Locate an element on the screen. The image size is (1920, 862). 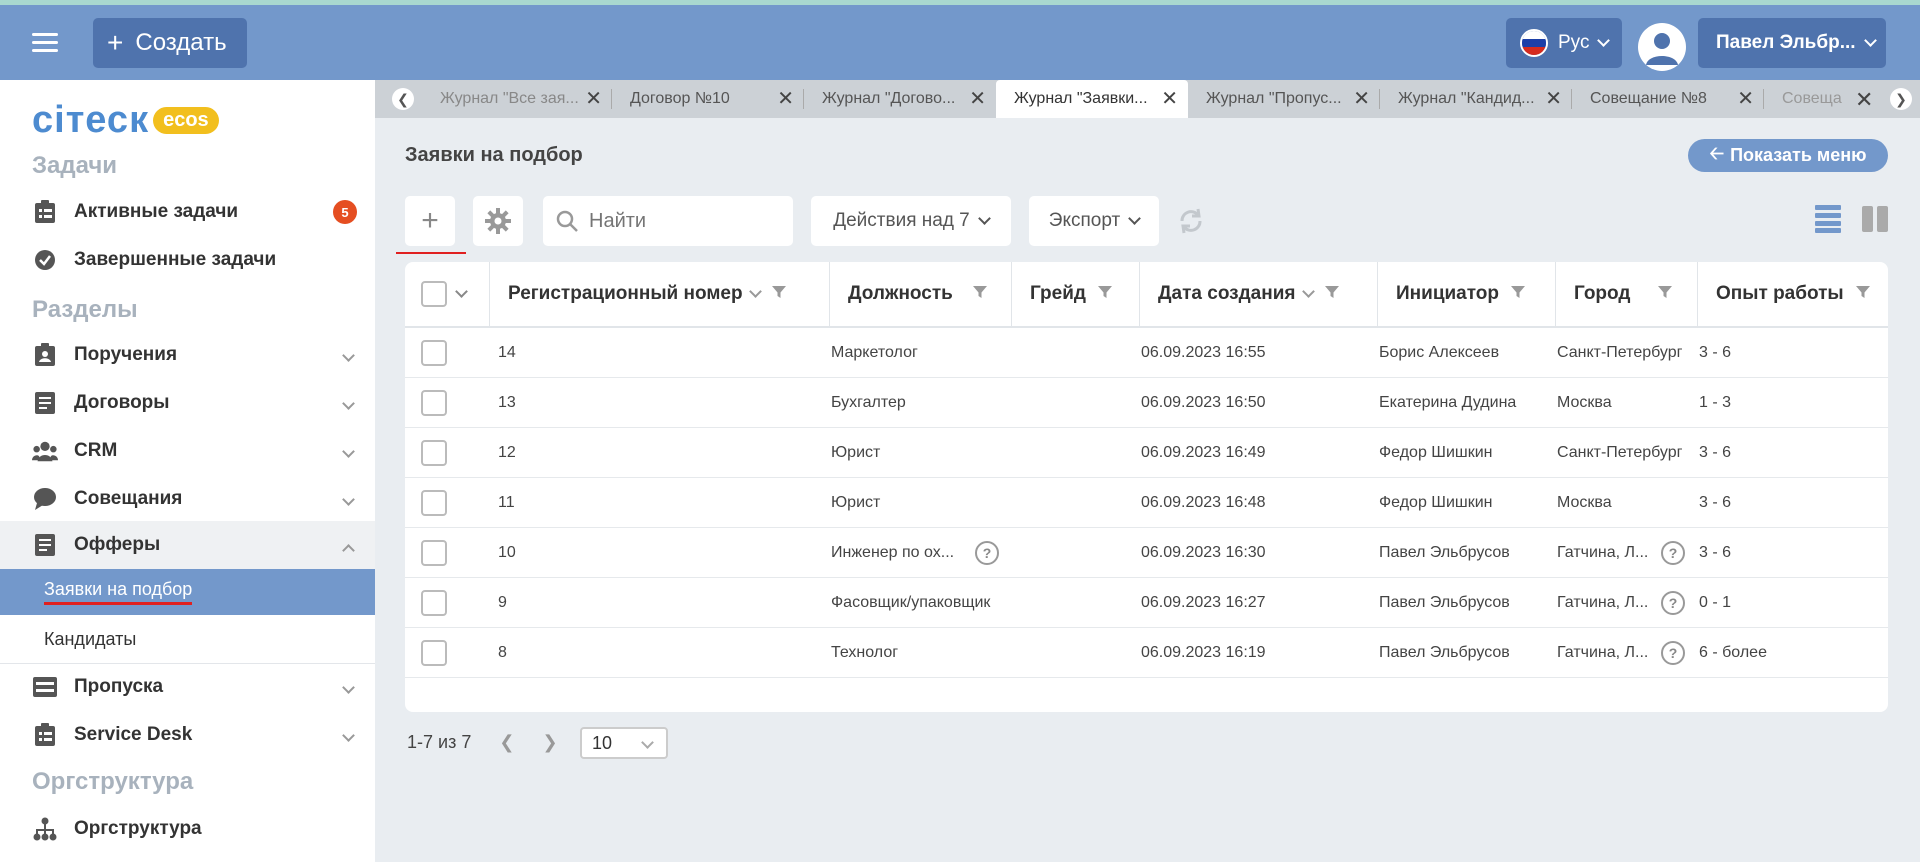
sidebar-item-service-desk: Service Desk is located at coordinates (187, 735).